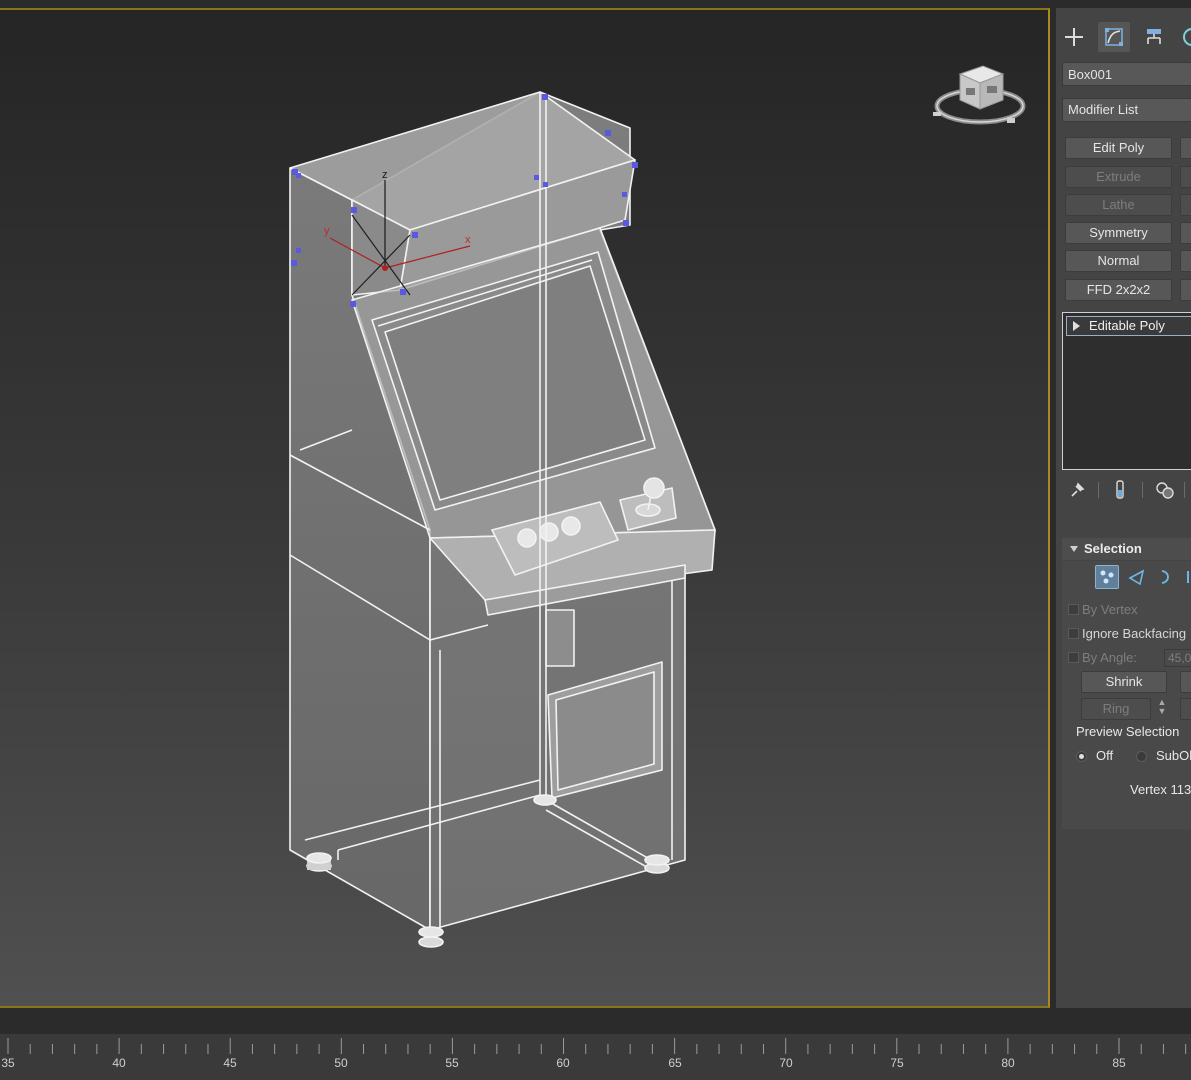 The height and width of the screenshot is (1080, 1191). I want to click on ignore-backfacing-label: Ignore Backfacing, so click(1134, 633).